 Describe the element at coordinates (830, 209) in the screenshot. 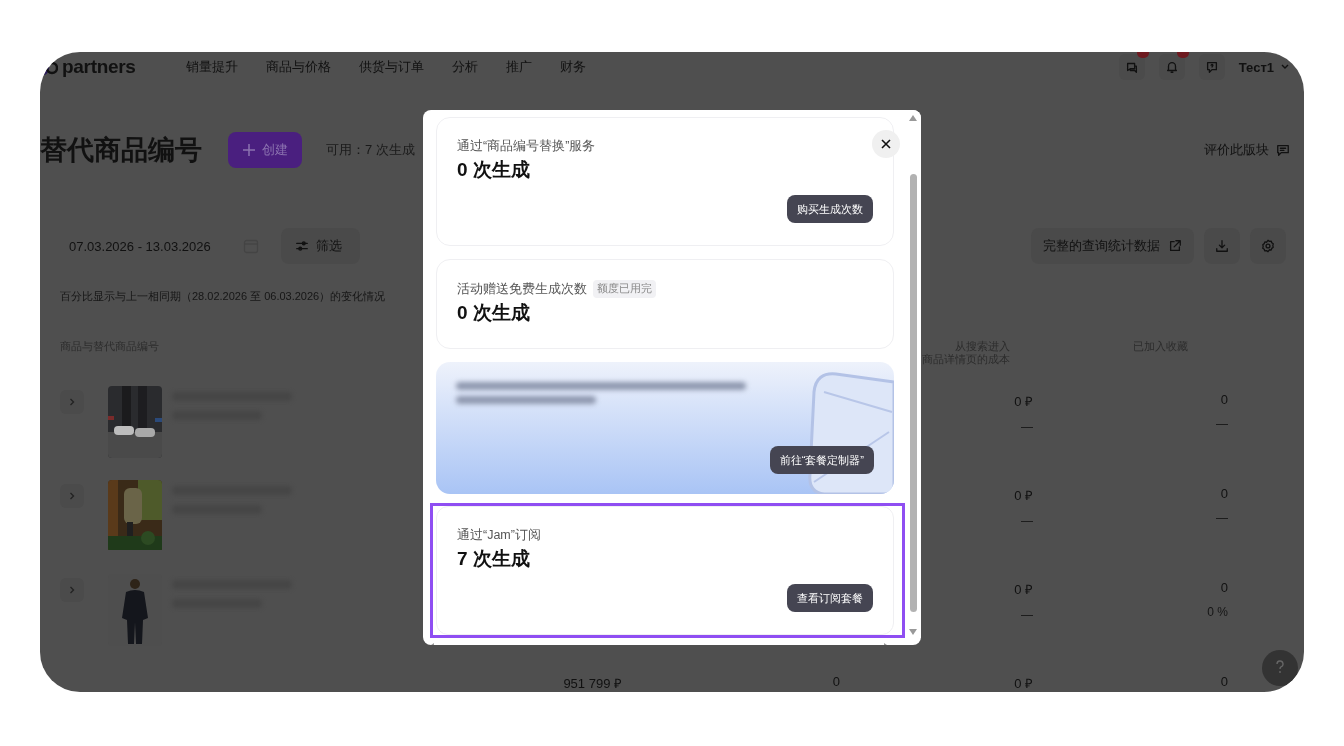

I see `card-action-button: 购买生成次数` at that location.